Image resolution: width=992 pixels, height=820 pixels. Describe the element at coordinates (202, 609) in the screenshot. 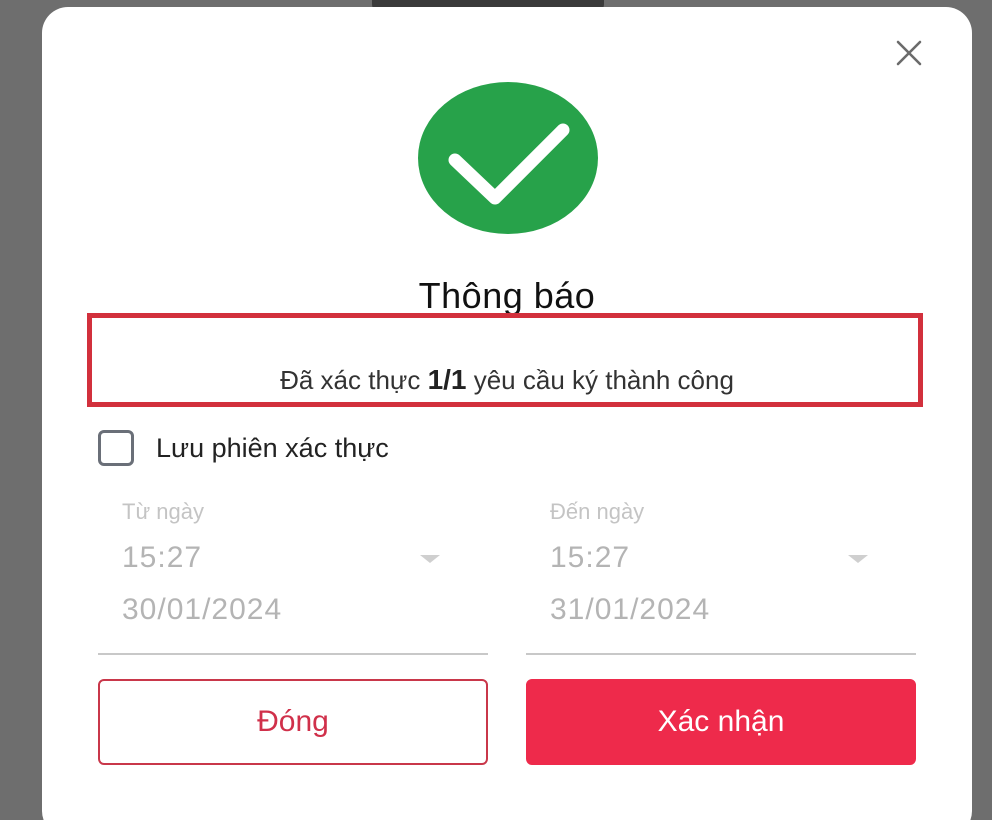

I see `from-date-value: 30/01/2024` at that location.